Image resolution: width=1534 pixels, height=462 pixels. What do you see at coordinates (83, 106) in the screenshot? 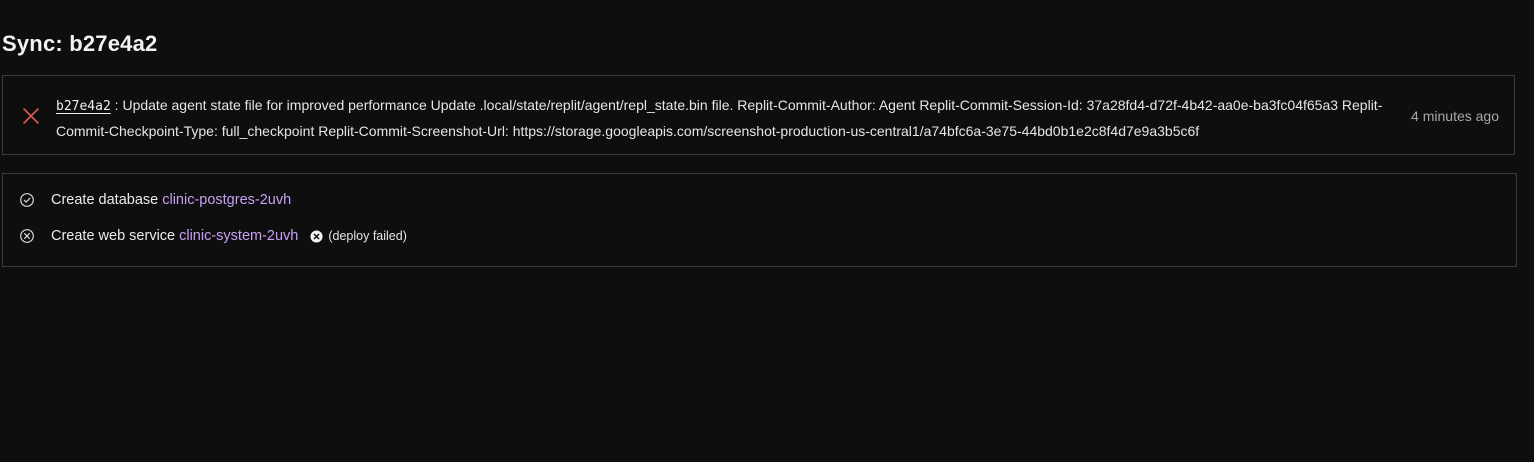
I see `commit-hash-link: b27e4a2` at bounding box center [83, 106].